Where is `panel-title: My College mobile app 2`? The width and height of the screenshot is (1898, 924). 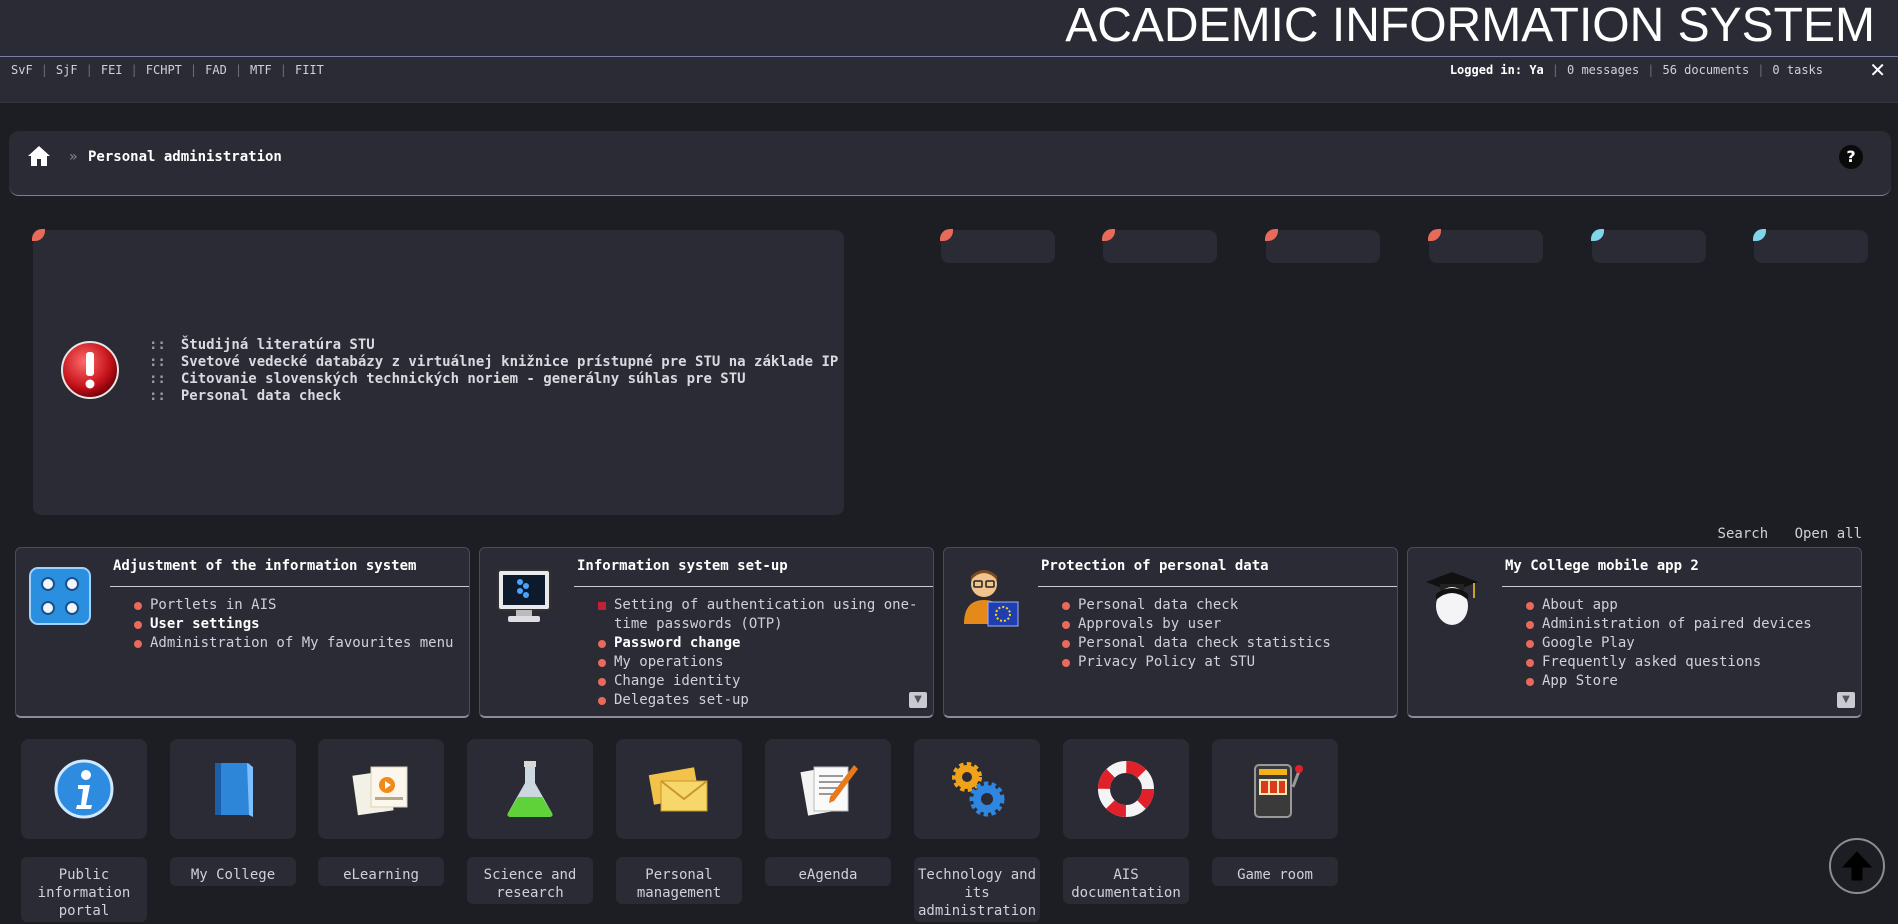
panel-title: My College mobile app 2 is located at coordinates (1602, 566).